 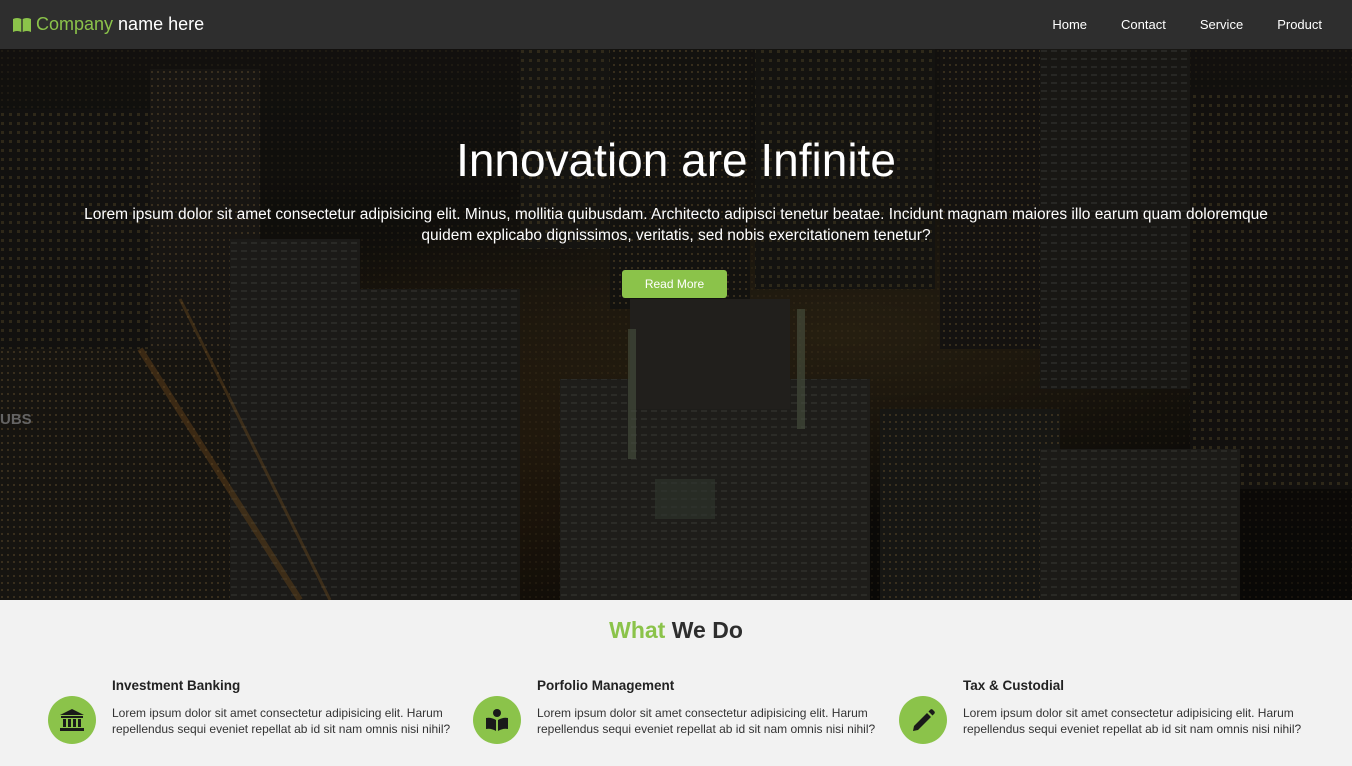 What do you see at coordinates (1069, 24) in the screenshot?
I see `nav-link-home: Home` at bounding box center [1069, 24].